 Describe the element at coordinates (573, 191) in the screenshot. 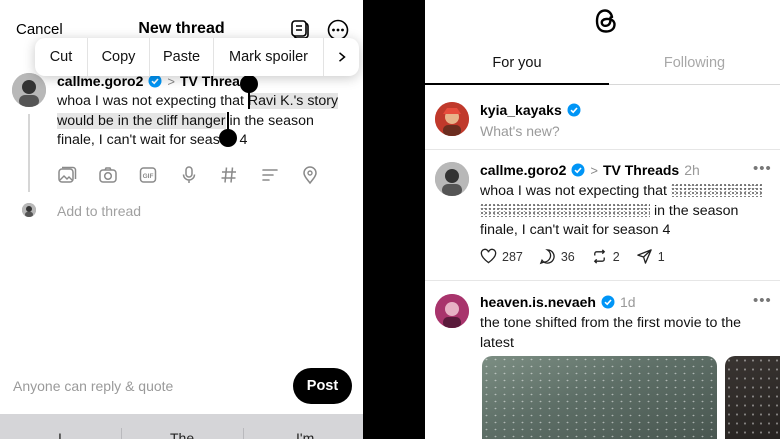

I see `post-text-start: whoa I was not expecting that` at that location.